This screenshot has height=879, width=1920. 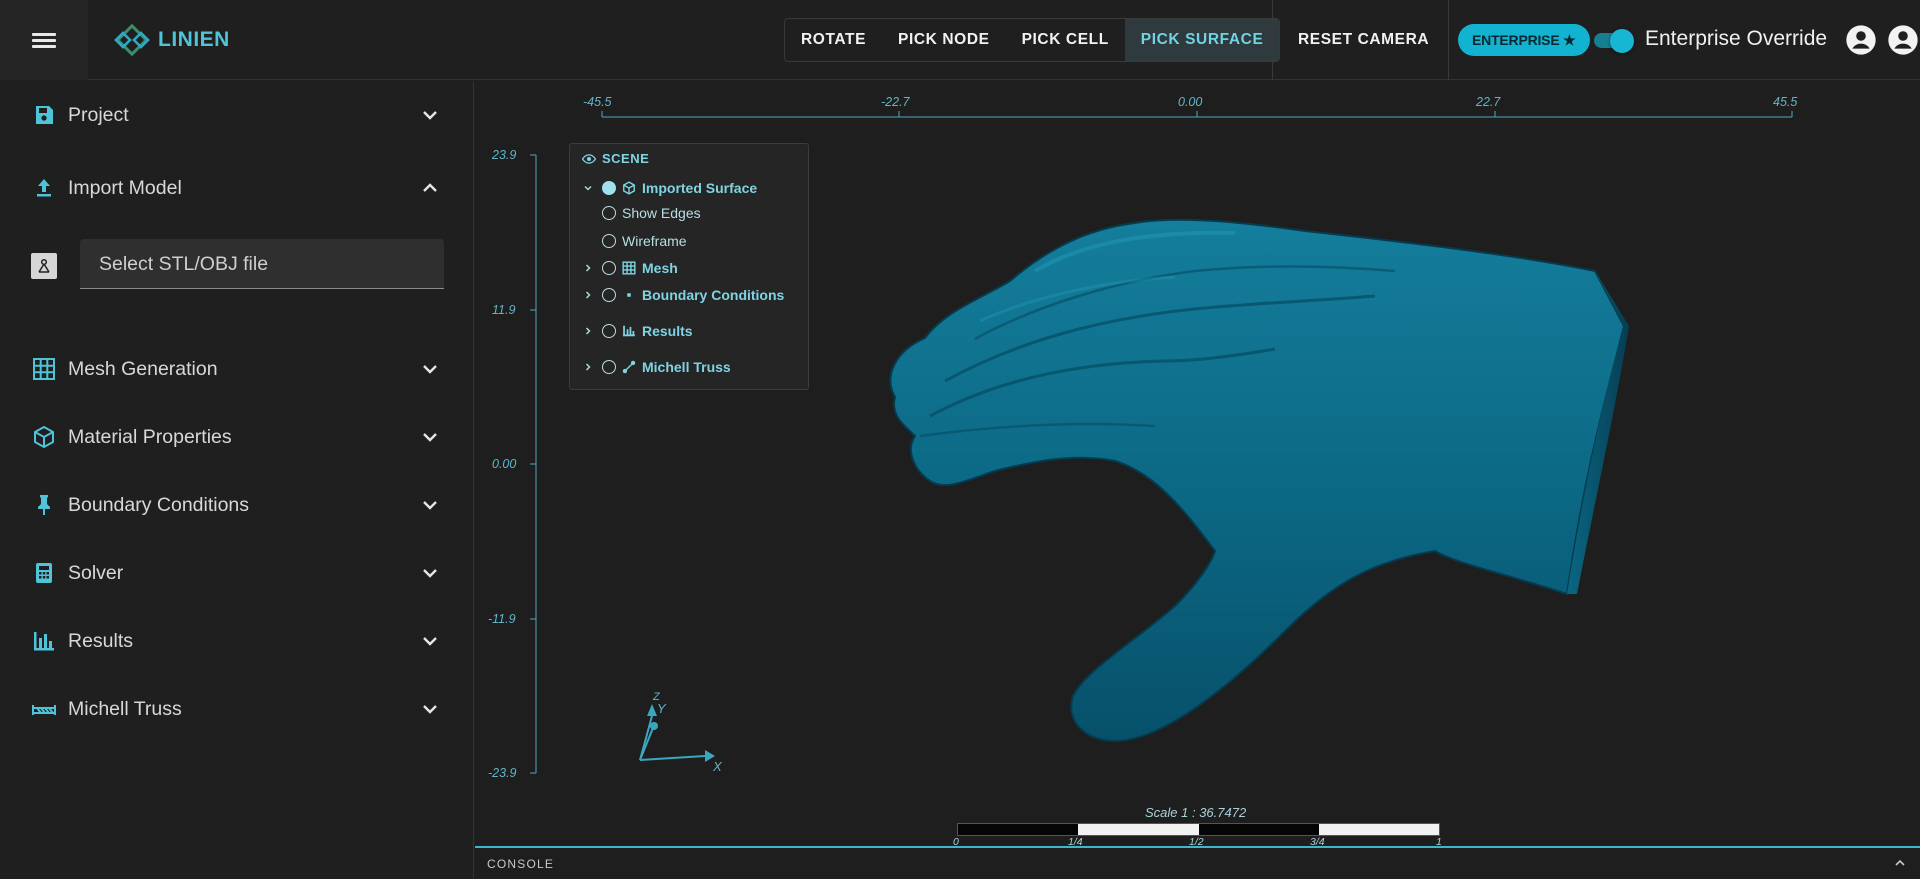 What do you see at coordinates (651, 213) in the screenshot?
I see `scene-item-show-edges: Show Edges` at bounding box center [651, 213].